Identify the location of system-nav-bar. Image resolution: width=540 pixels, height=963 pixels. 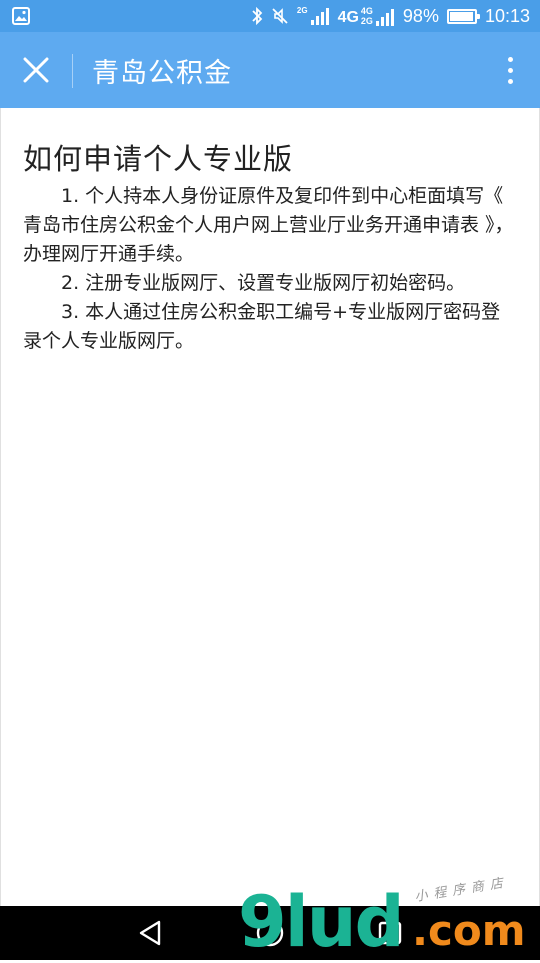
(270, 933).